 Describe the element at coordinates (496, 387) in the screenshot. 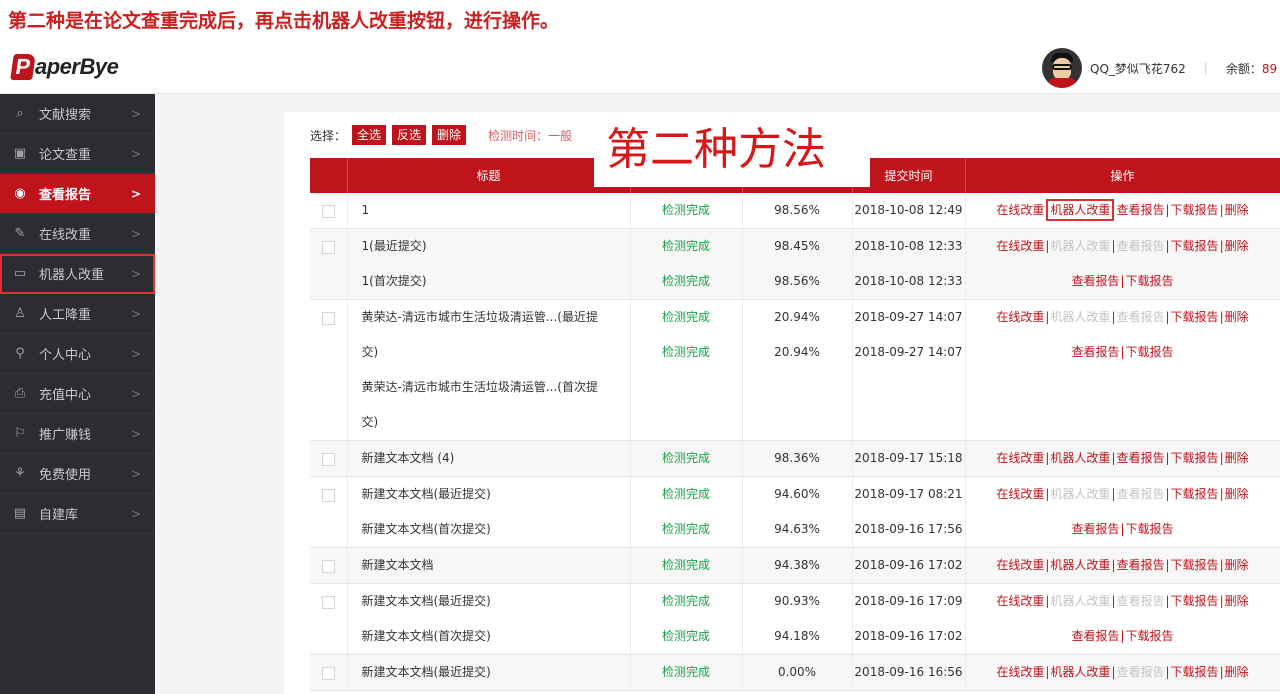

I see `row-title: 黄荣达-清远市城市生活垃圾清运管...(首次提` at that location.